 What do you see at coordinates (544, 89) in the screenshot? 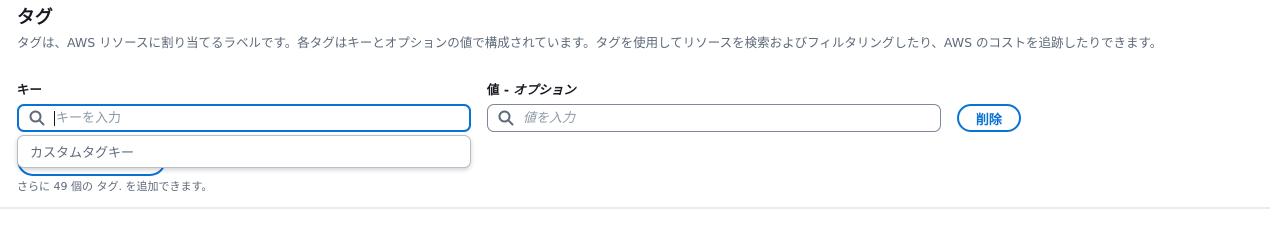
I see `value-label-optional: オプション` at bounding box center [544, 89].